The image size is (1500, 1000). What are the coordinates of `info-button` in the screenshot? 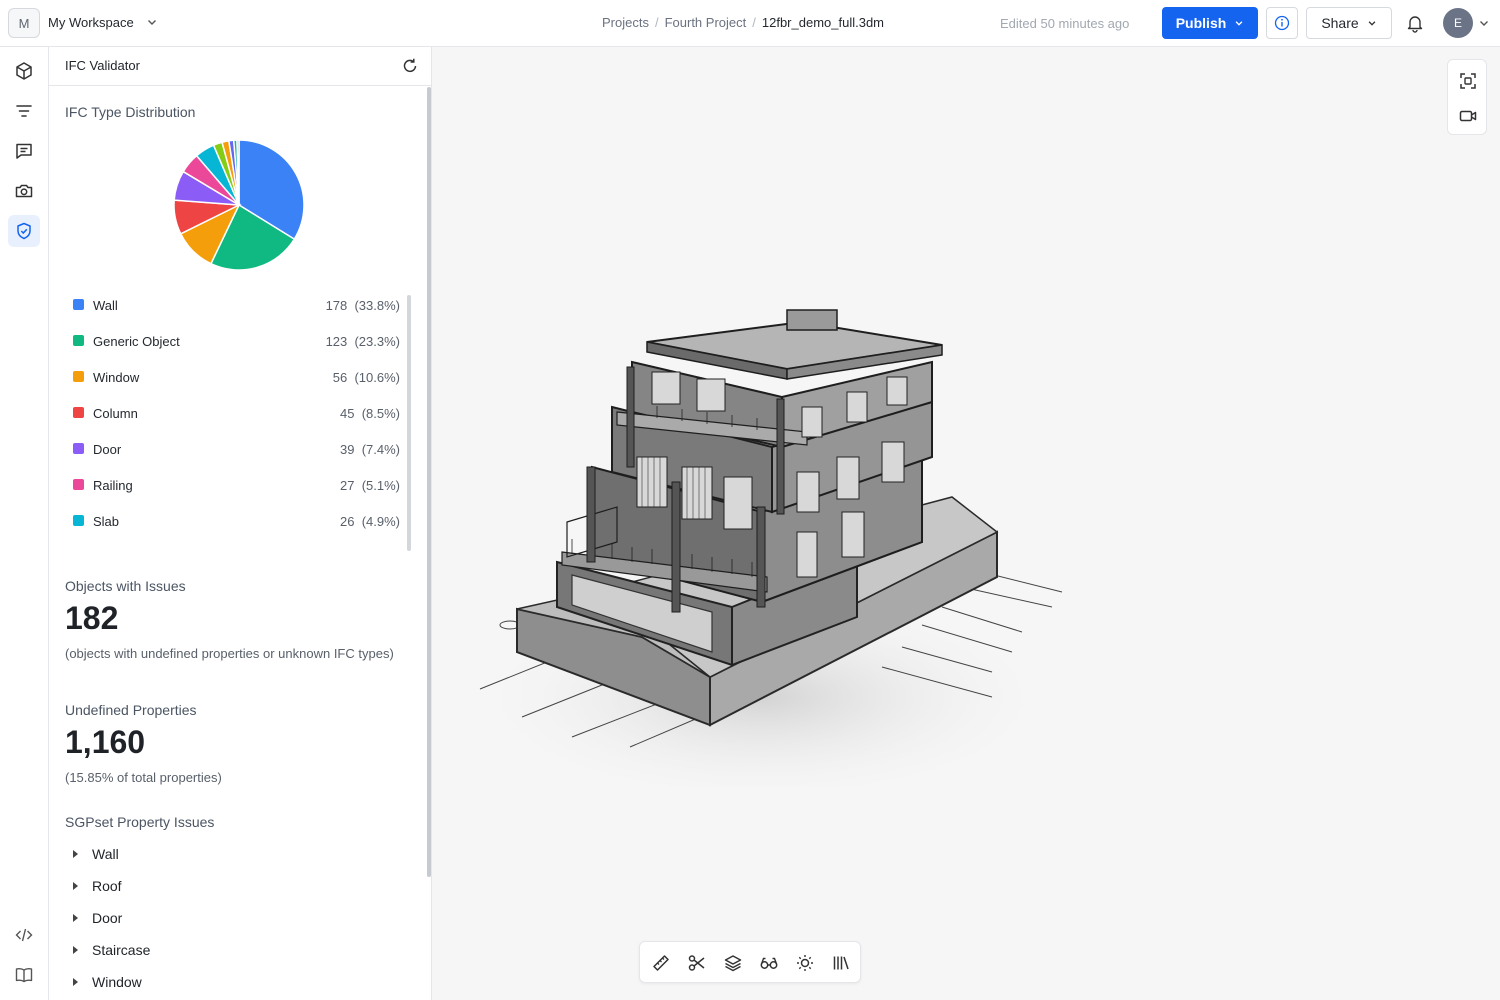 It's located at (1282, 23).